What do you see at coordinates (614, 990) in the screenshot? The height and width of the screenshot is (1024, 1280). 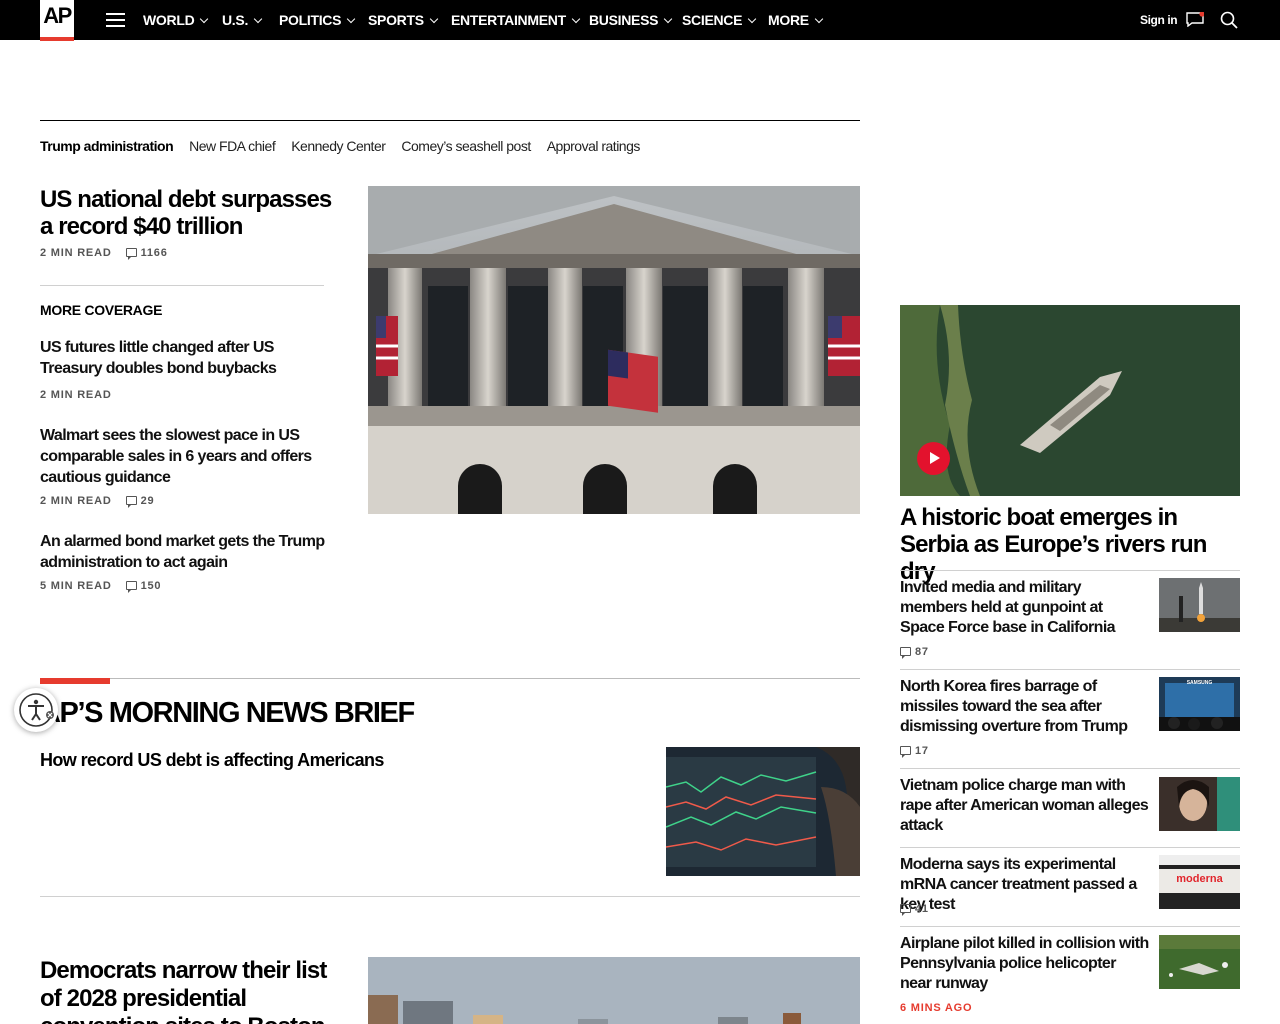 I see `city-skyline-photo` at bounding box center [614, 990].